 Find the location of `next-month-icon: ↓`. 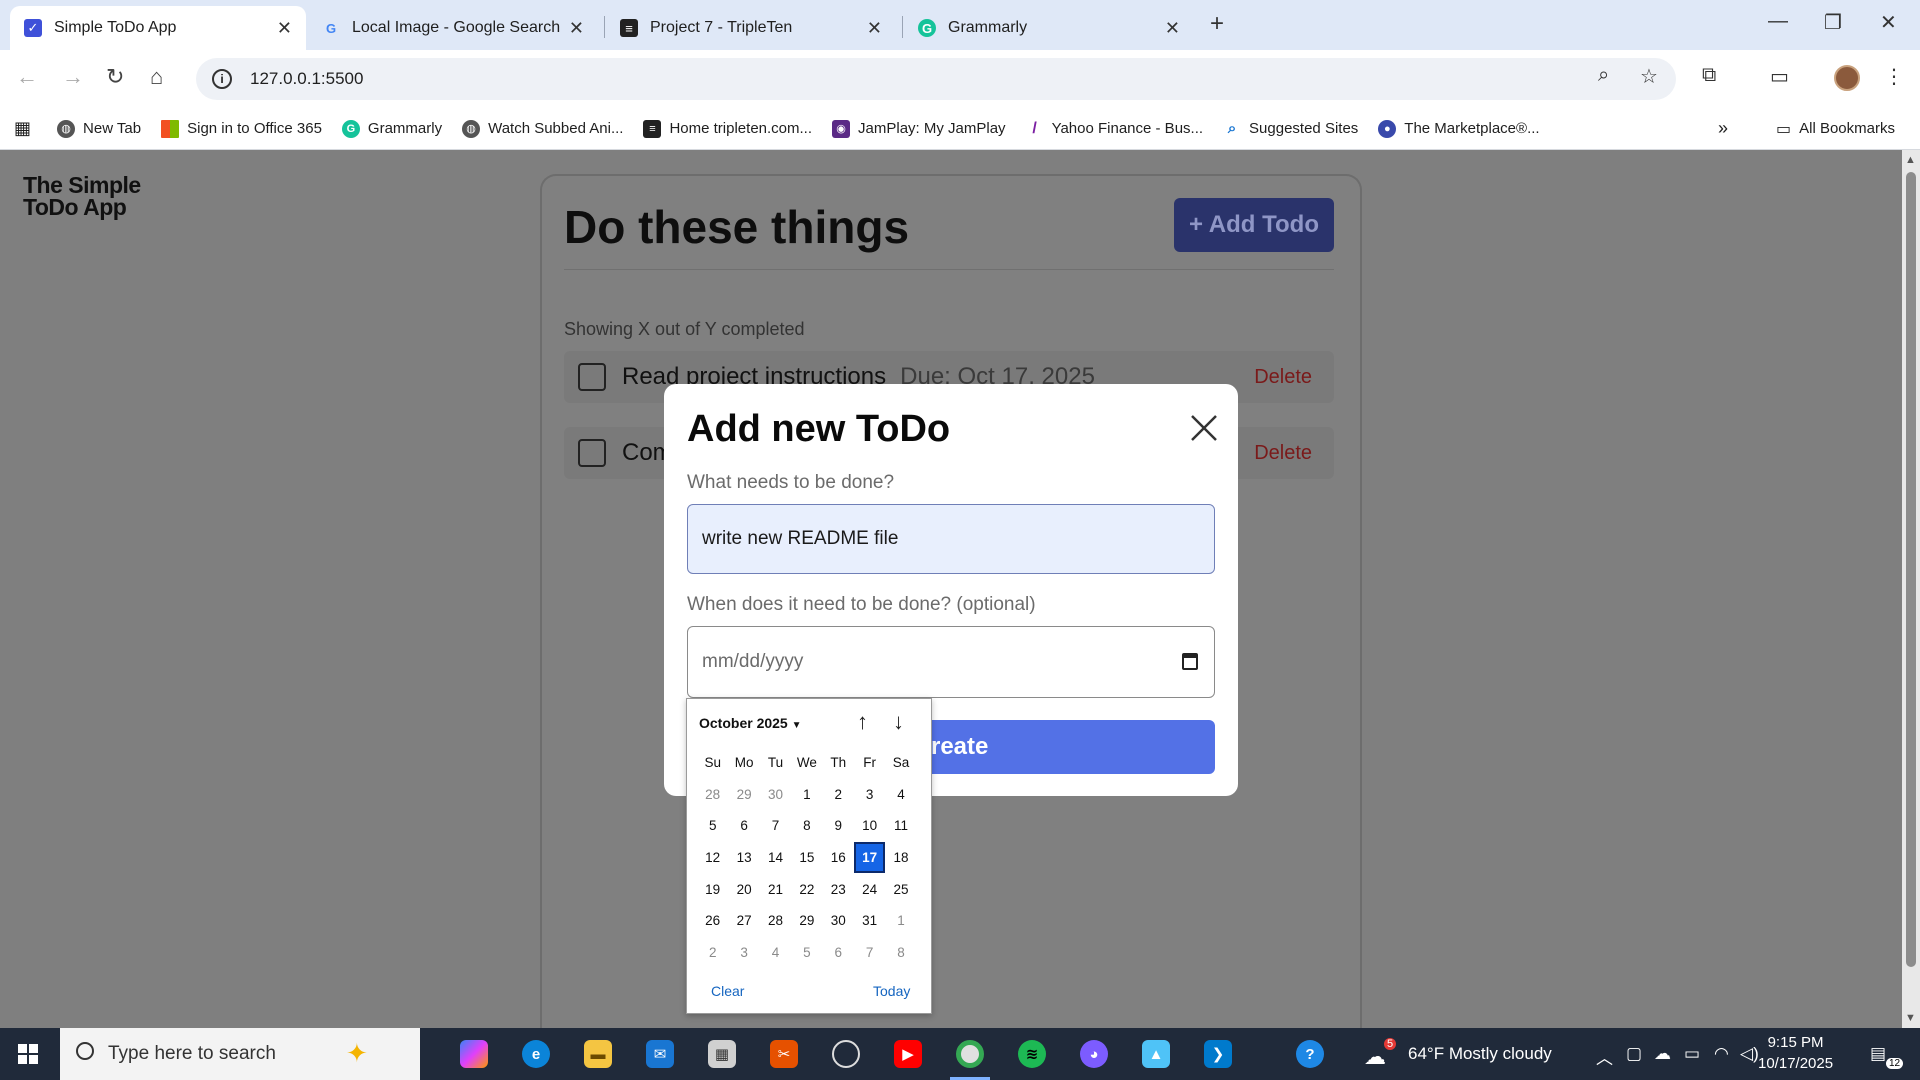

next-month-icon: ↓ is located at coordinates (898, 722).